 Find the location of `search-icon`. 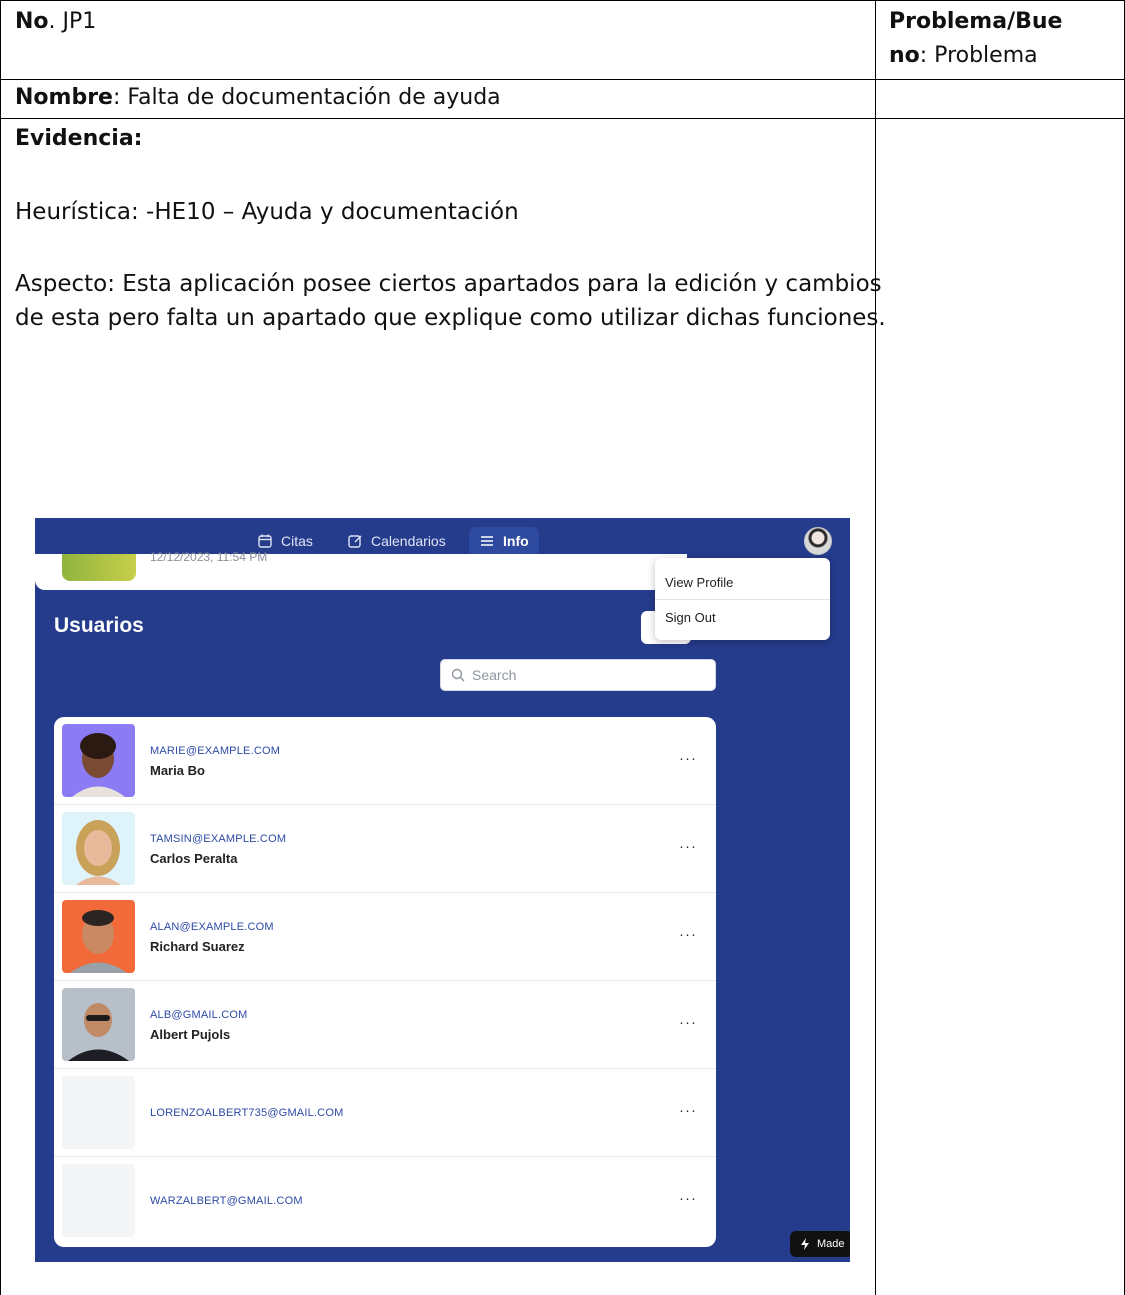

search-icon is located at coordinates (458, 675).